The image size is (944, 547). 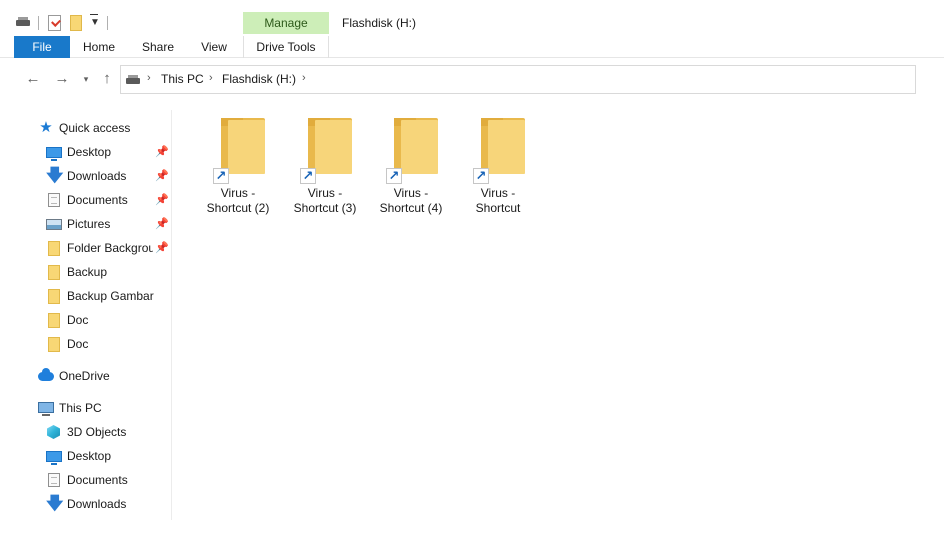 I want to click on nav-label: OneDrive, so click(x=84, y=376).